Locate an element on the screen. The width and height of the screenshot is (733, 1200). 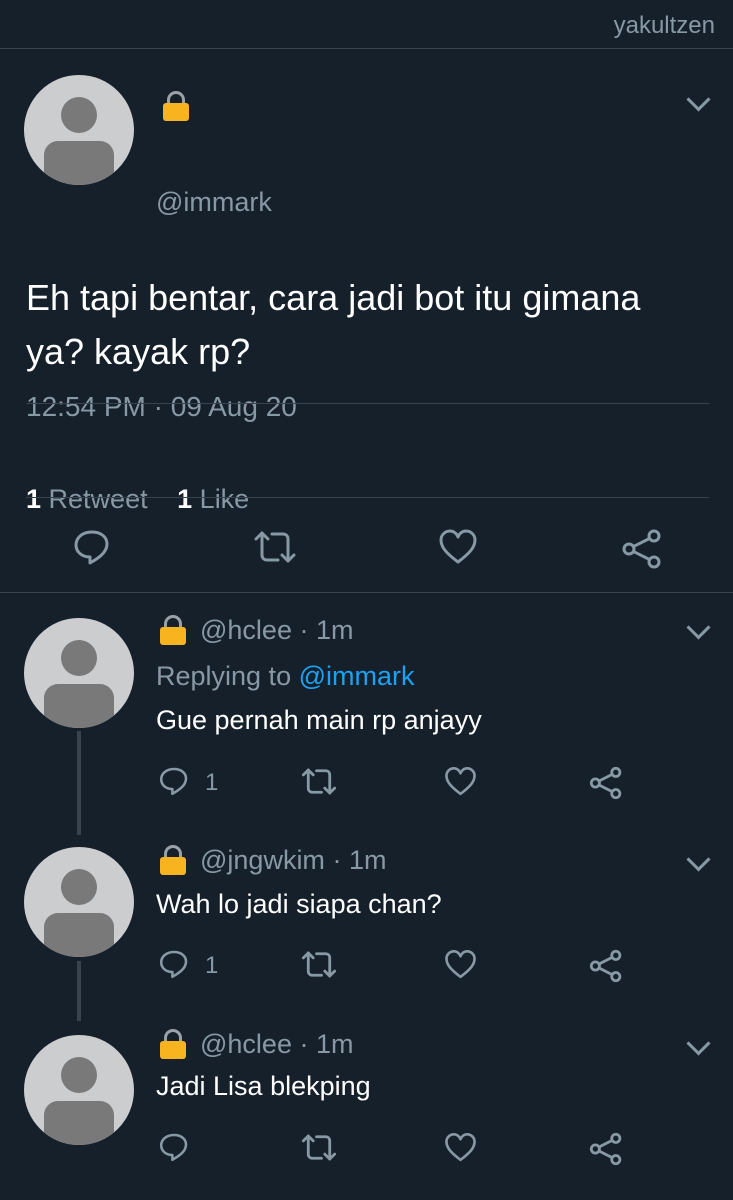
tweet-author-handle: @immark is located at coordinates (214, 202).